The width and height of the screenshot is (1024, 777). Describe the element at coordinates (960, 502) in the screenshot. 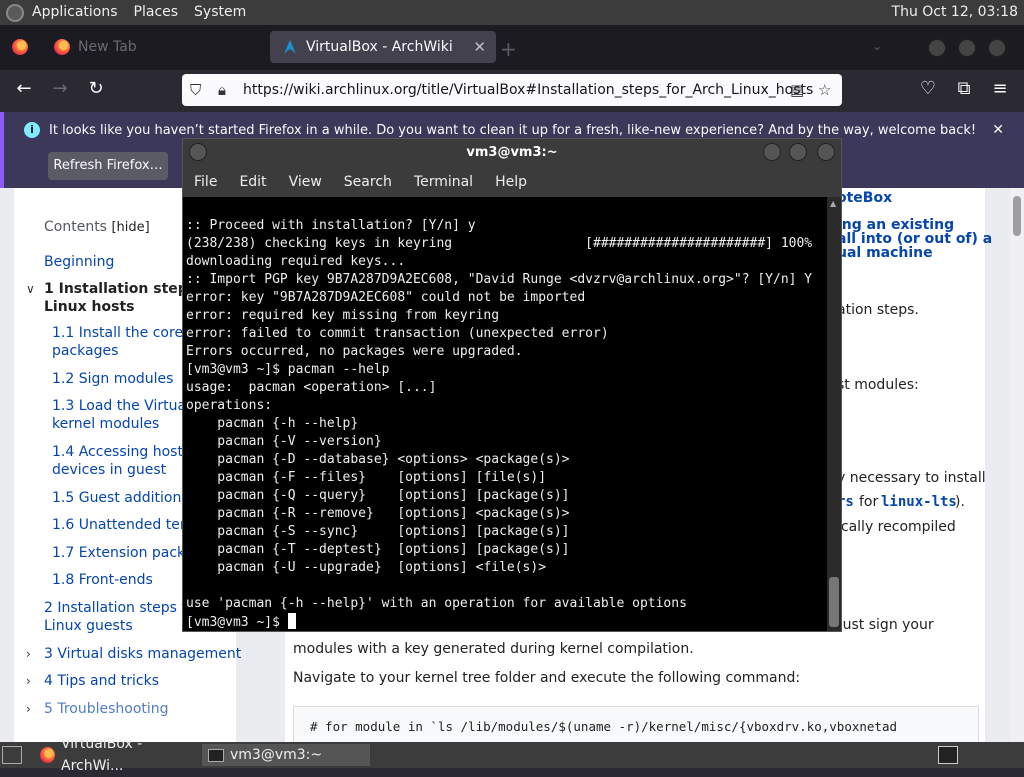

I see `article-text: ).` at that location.